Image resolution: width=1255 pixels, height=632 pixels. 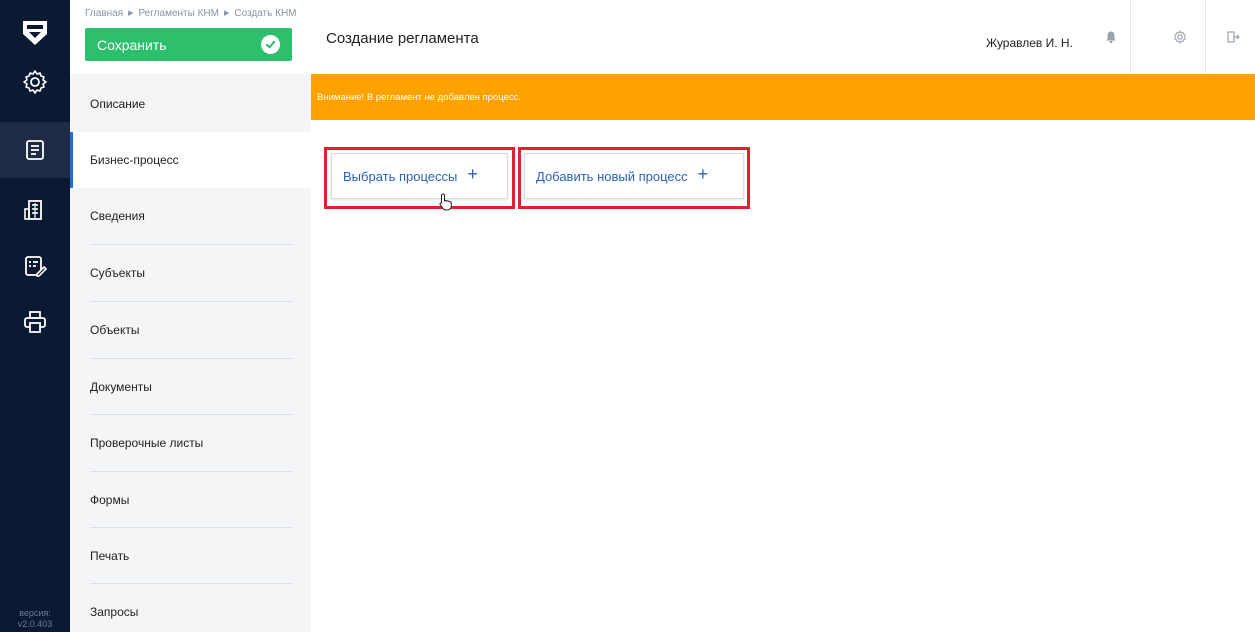 I want to click on version-label: версия:, so click(x=35, y=613).